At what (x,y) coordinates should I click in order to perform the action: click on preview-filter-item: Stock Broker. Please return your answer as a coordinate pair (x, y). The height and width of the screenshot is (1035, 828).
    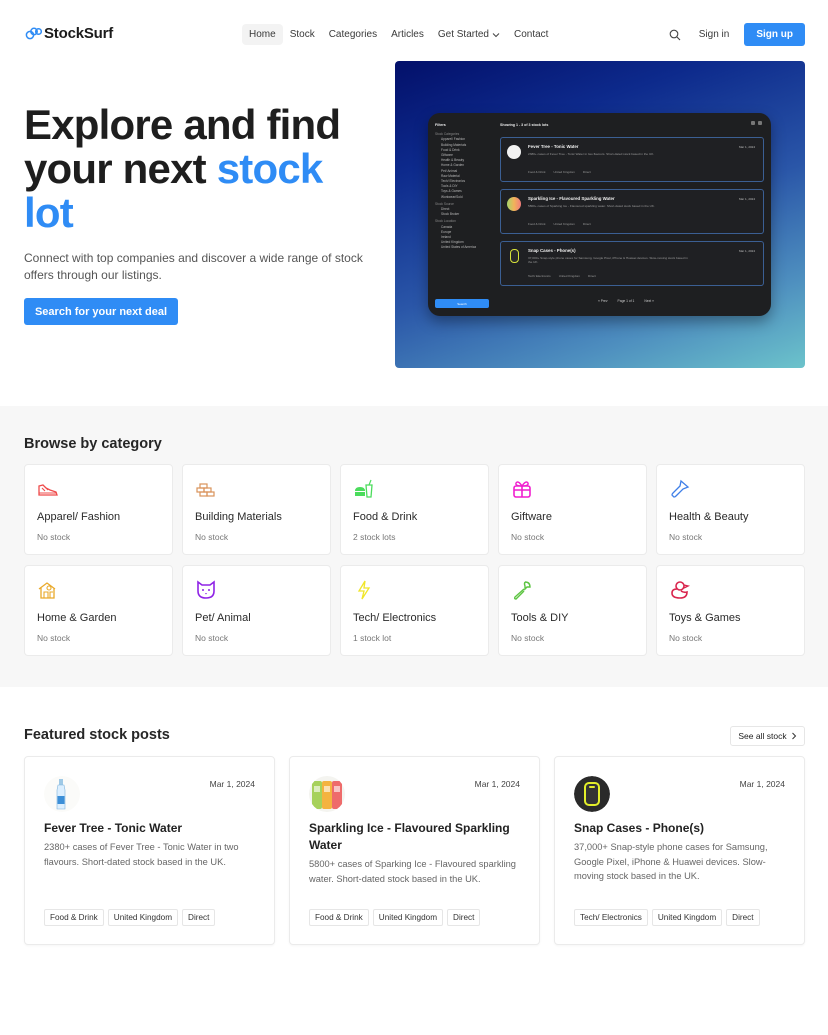
    Looking at the image, I should click on (450, 214).